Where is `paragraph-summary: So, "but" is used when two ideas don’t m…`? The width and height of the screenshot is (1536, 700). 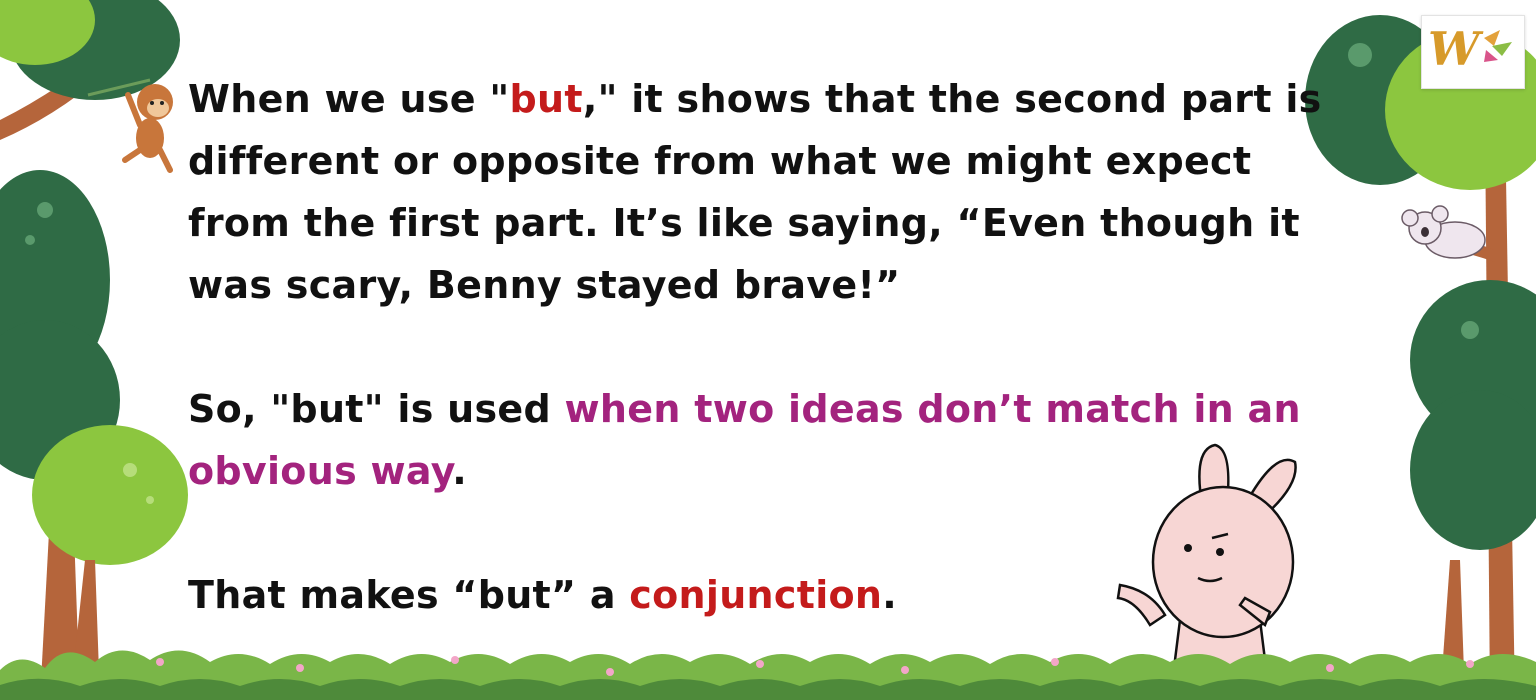
paragraph-summary: So, "but" is used when two ideas don’t m… is located at coordinates (758, 440).